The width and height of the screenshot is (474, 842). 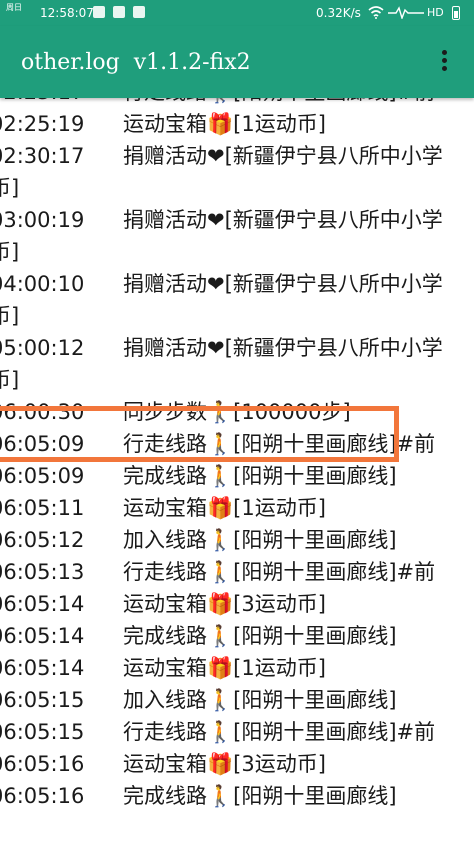 I want to click on log-line: 06:05:11 运动宝箱🎁[1运动币], so click(x=163, y=508).